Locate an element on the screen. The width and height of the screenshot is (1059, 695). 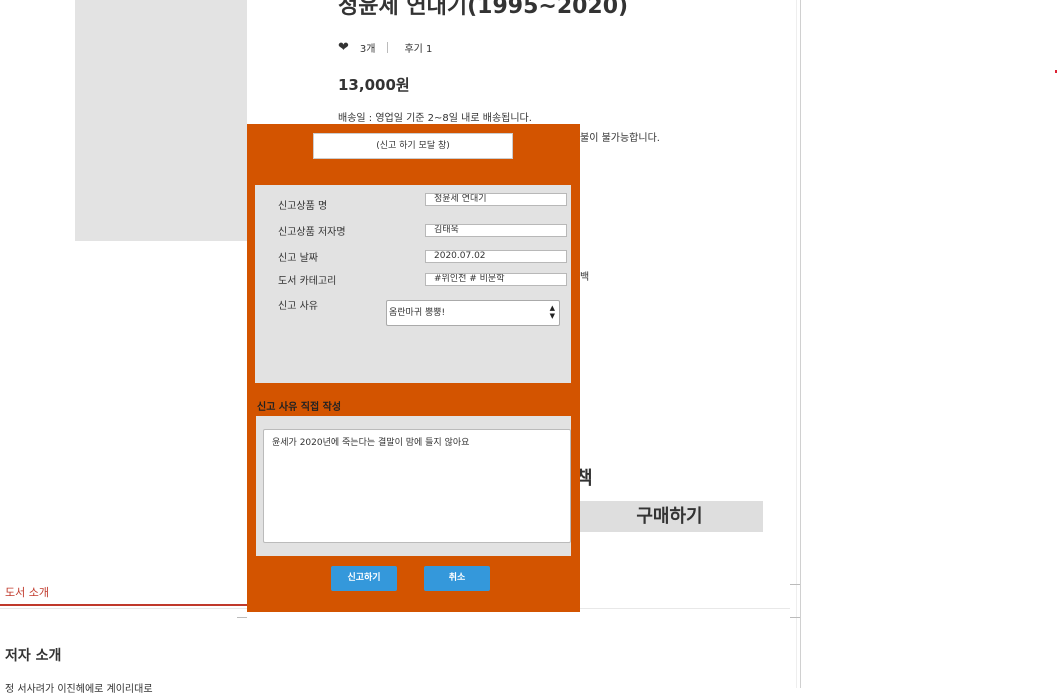
shipping-info: 배송일 : 영업일 기준 2~8일 내로 배송됩니다. is located at coordinates (435, 118).